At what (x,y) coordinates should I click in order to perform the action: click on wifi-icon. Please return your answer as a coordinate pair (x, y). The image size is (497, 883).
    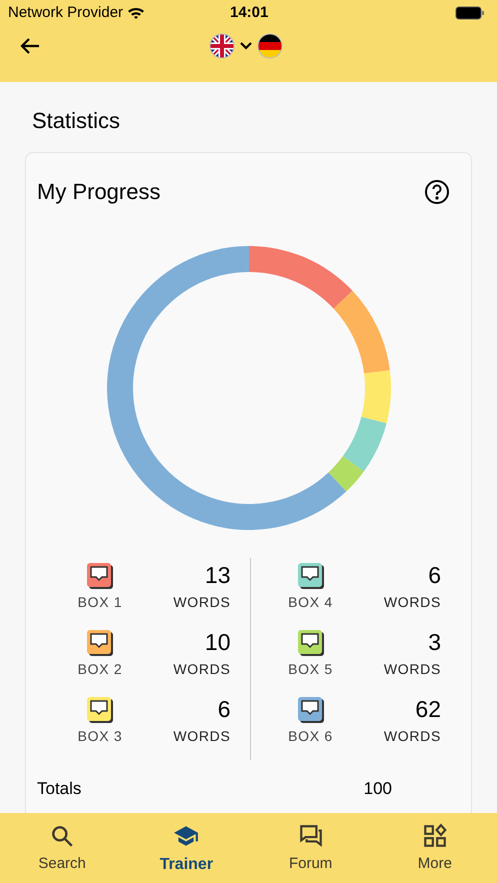
    Looking at the image, I should click on (136, 13).